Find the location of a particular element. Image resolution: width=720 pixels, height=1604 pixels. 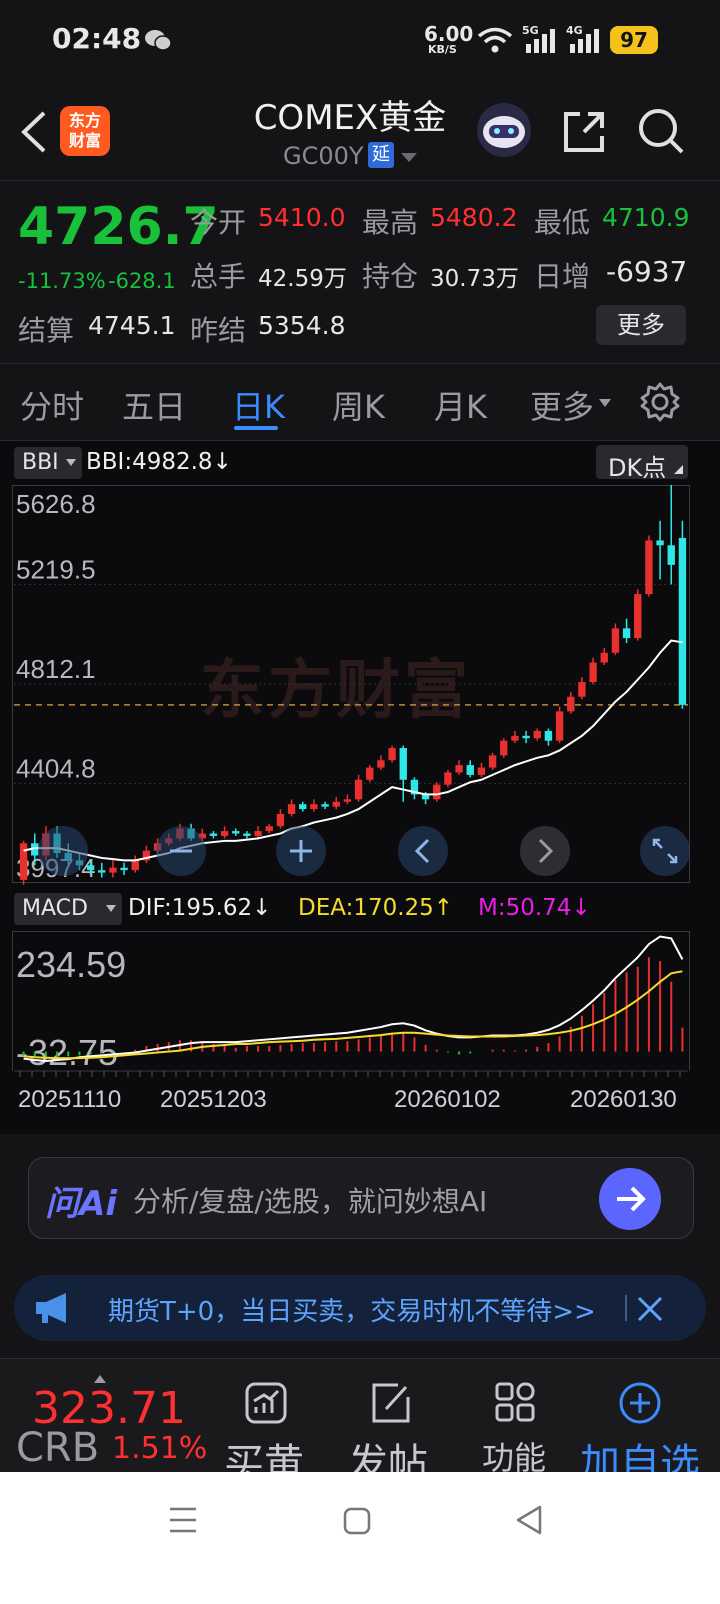

bbi-line is located at coordinates (353, 750).